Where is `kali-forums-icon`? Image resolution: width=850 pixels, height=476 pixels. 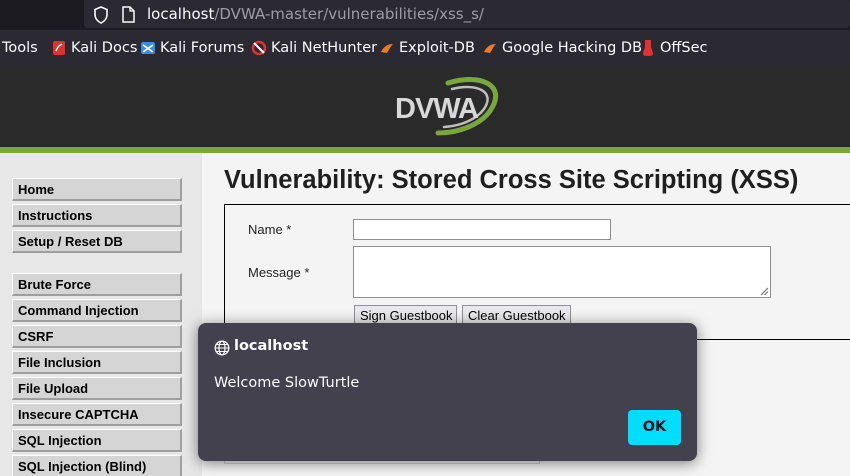
kali-forums-icon is located at coordinates (148, 48).